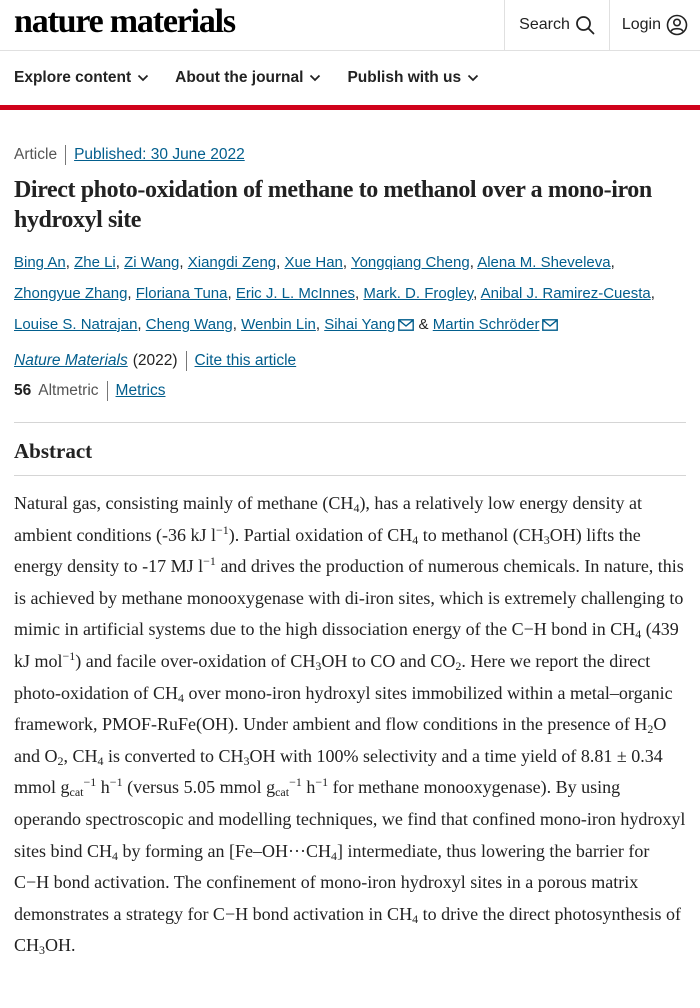  What do you see at coordinates (359, 324) in the screenshot?
I see `author-link: Sihai Yang` at bounding box center [359, 324].